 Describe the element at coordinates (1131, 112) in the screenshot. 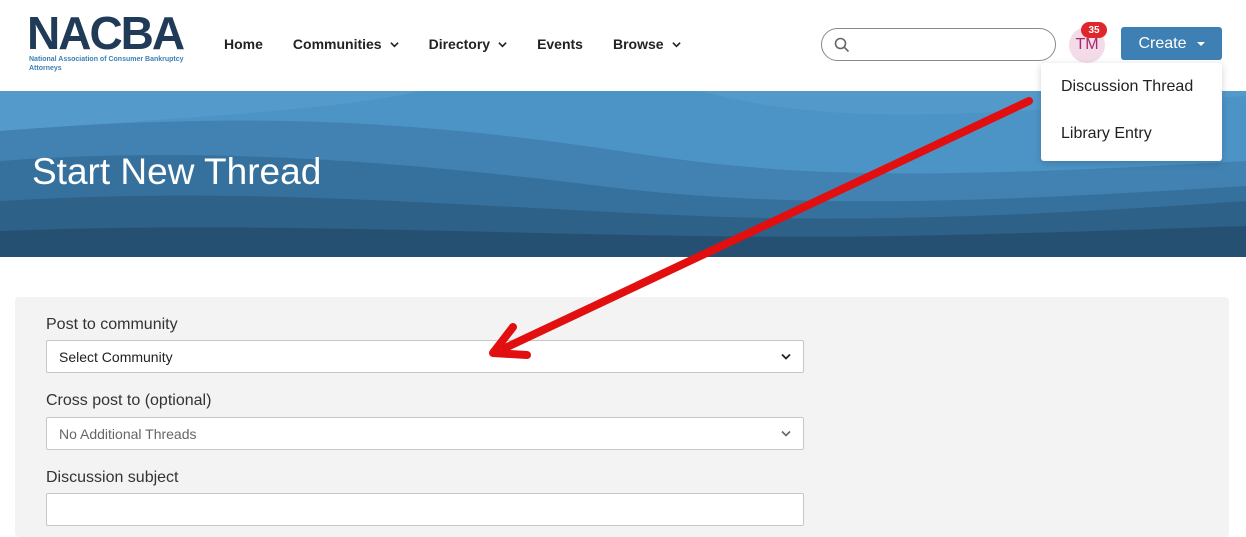

I see `create-dropdown-menu: Discussion Thread Library Entry` at that location.